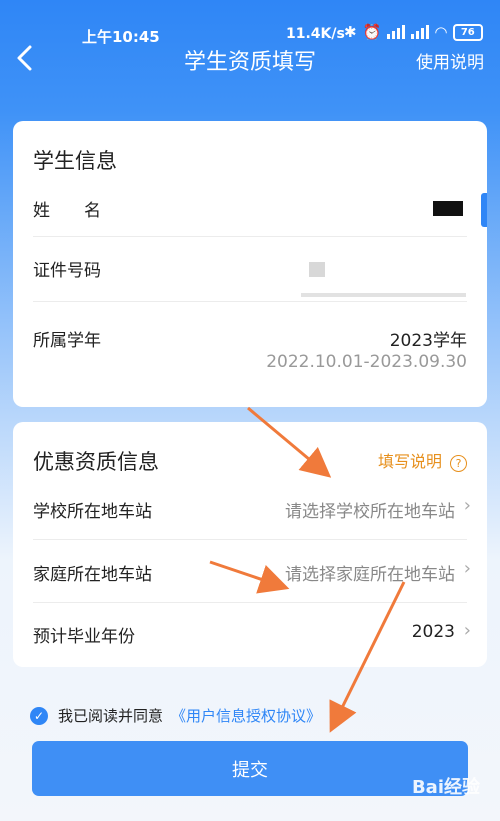  Describe the element at coordinates (67, 341) in the screenshot. I see `school-year-label: 所属学年` at that location.